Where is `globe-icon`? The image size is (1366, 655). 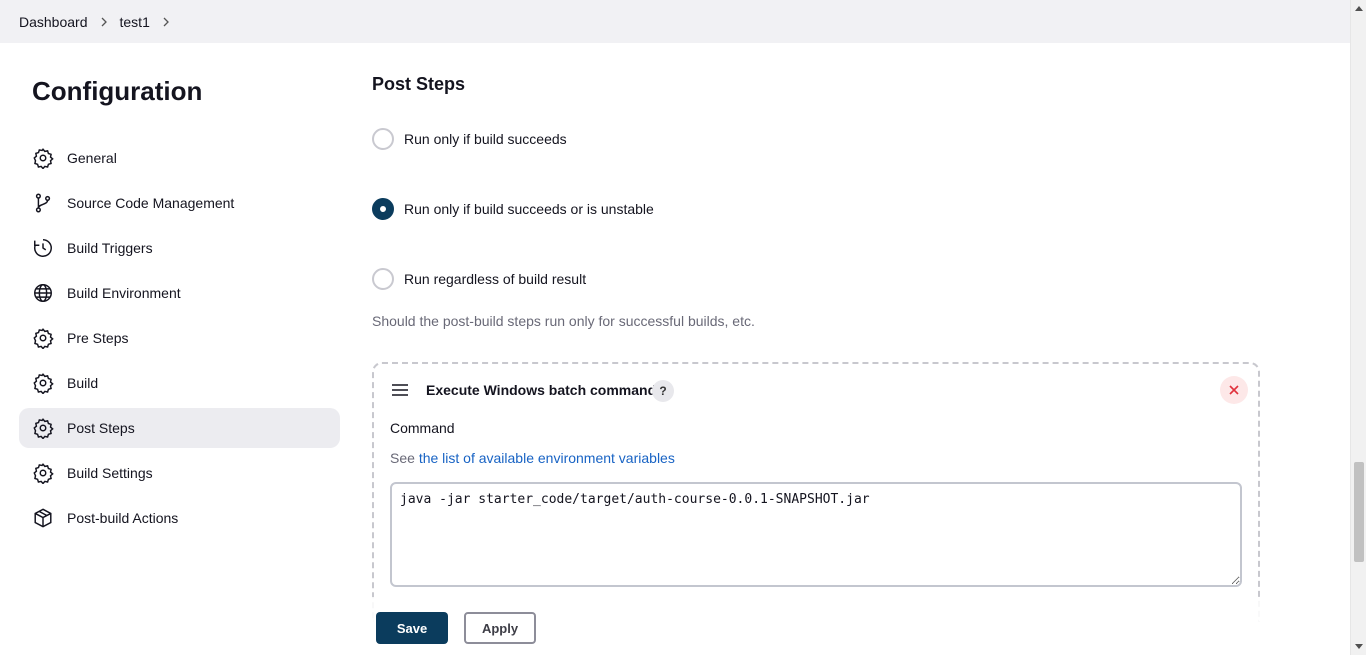
globe-icon is located at coordinates (43, 293).